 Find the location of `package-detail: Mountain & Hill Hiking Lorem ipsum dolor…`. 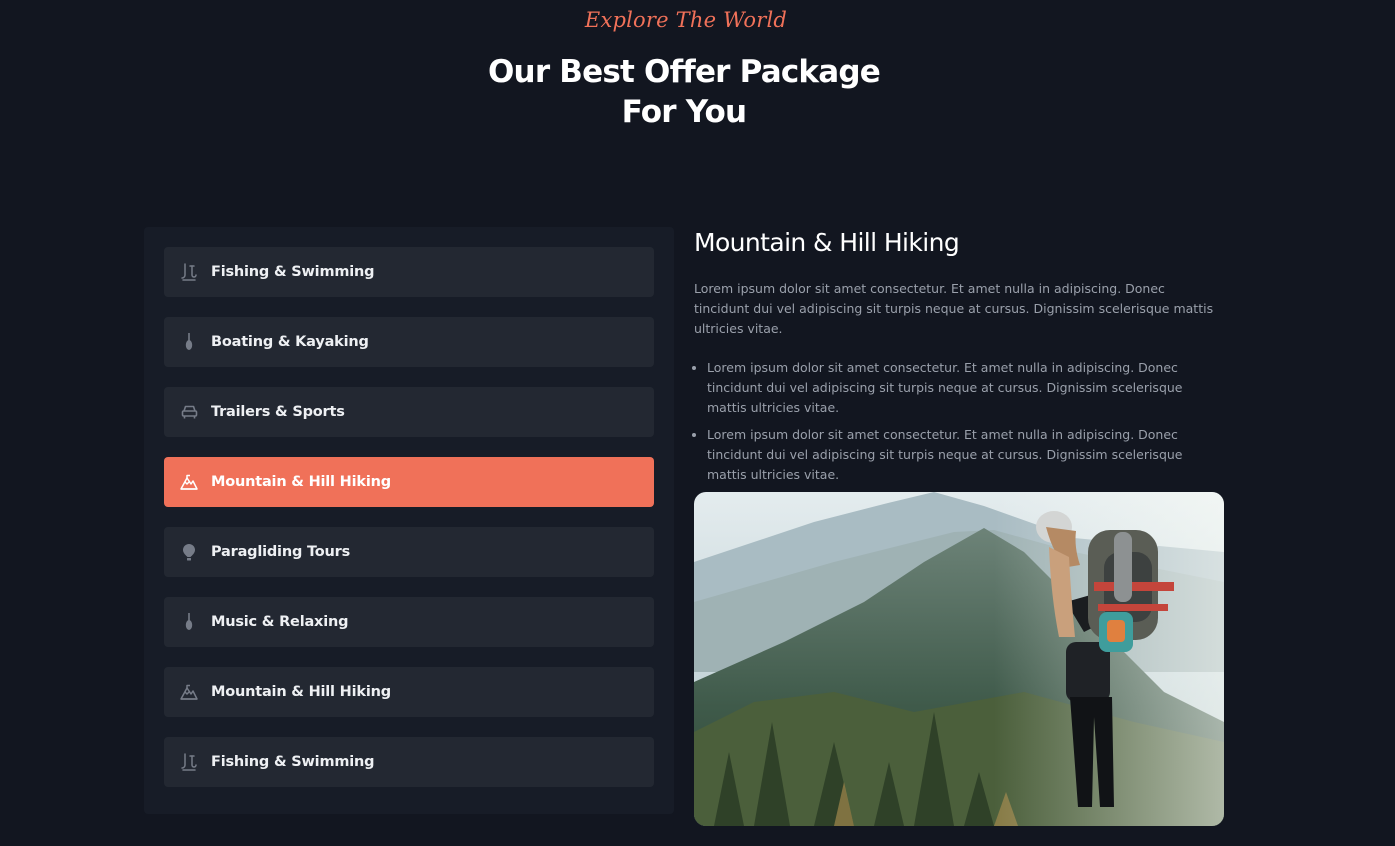

package-detail: Mountain & Hill Hiking Lorem ipsum dolor… is located at coordinates (959, 354).